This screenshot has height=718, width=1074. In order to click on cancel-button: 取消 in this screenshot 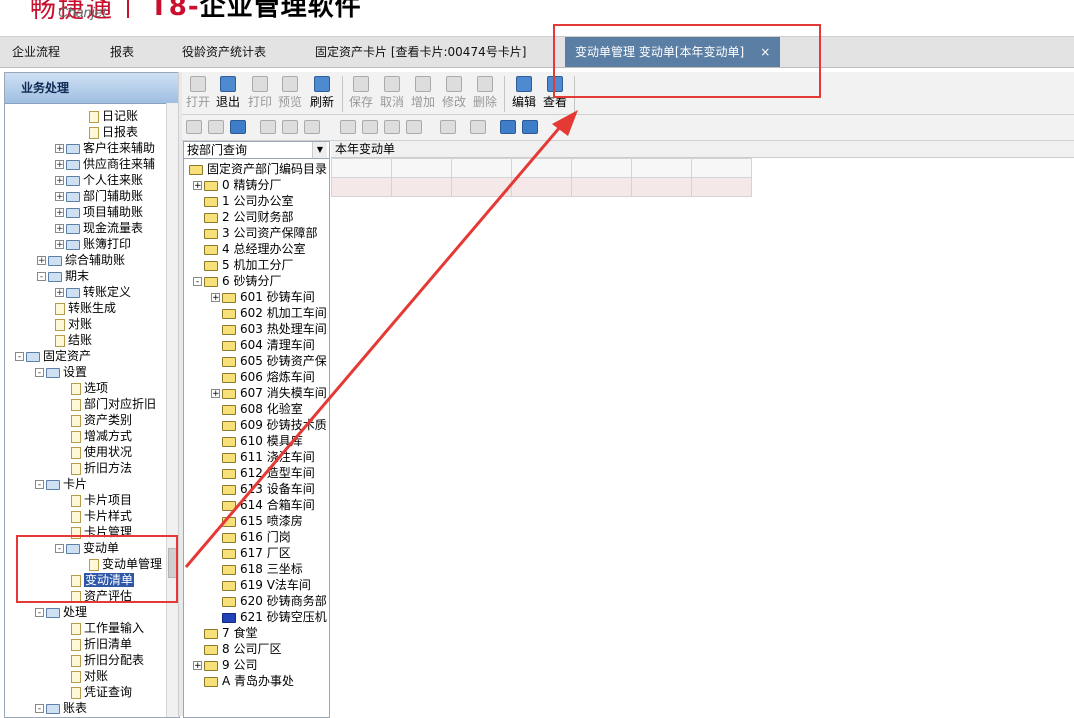, I will do `click(392, 93)`.